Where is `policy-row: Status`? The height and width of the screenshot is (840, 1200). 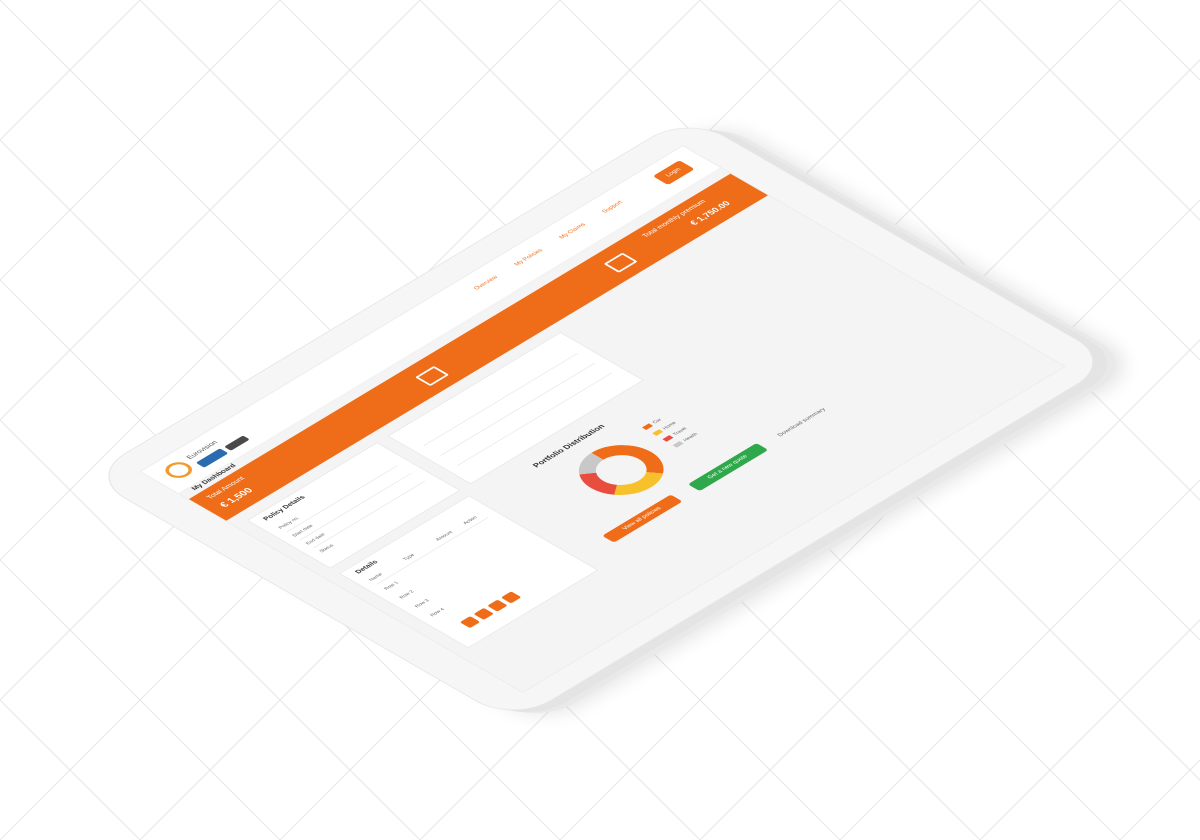
policy-row: Status is located at coordinates (327, 548).